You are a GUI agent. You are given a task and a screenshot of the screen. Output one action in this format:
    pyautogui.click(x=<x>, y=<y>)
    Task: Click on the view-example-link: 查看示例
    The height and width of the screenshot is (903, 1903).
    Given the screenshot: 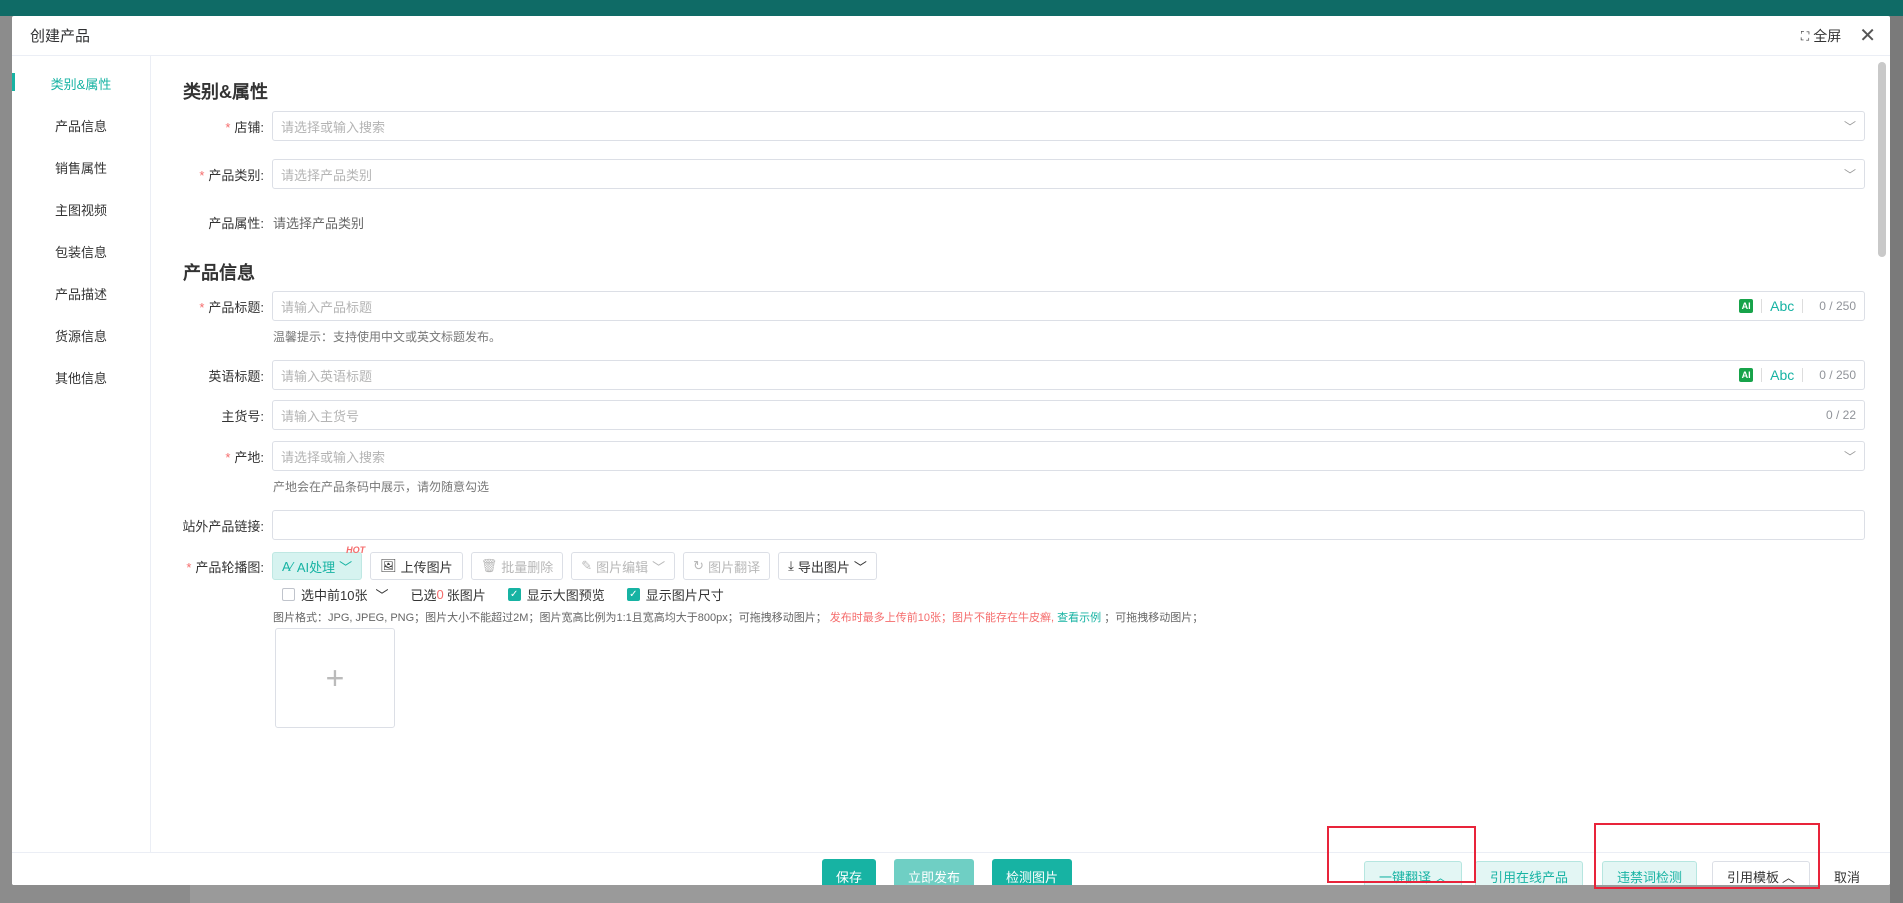 What is the action you would take?
    pyautogui.click(x=1079, y=618)
    